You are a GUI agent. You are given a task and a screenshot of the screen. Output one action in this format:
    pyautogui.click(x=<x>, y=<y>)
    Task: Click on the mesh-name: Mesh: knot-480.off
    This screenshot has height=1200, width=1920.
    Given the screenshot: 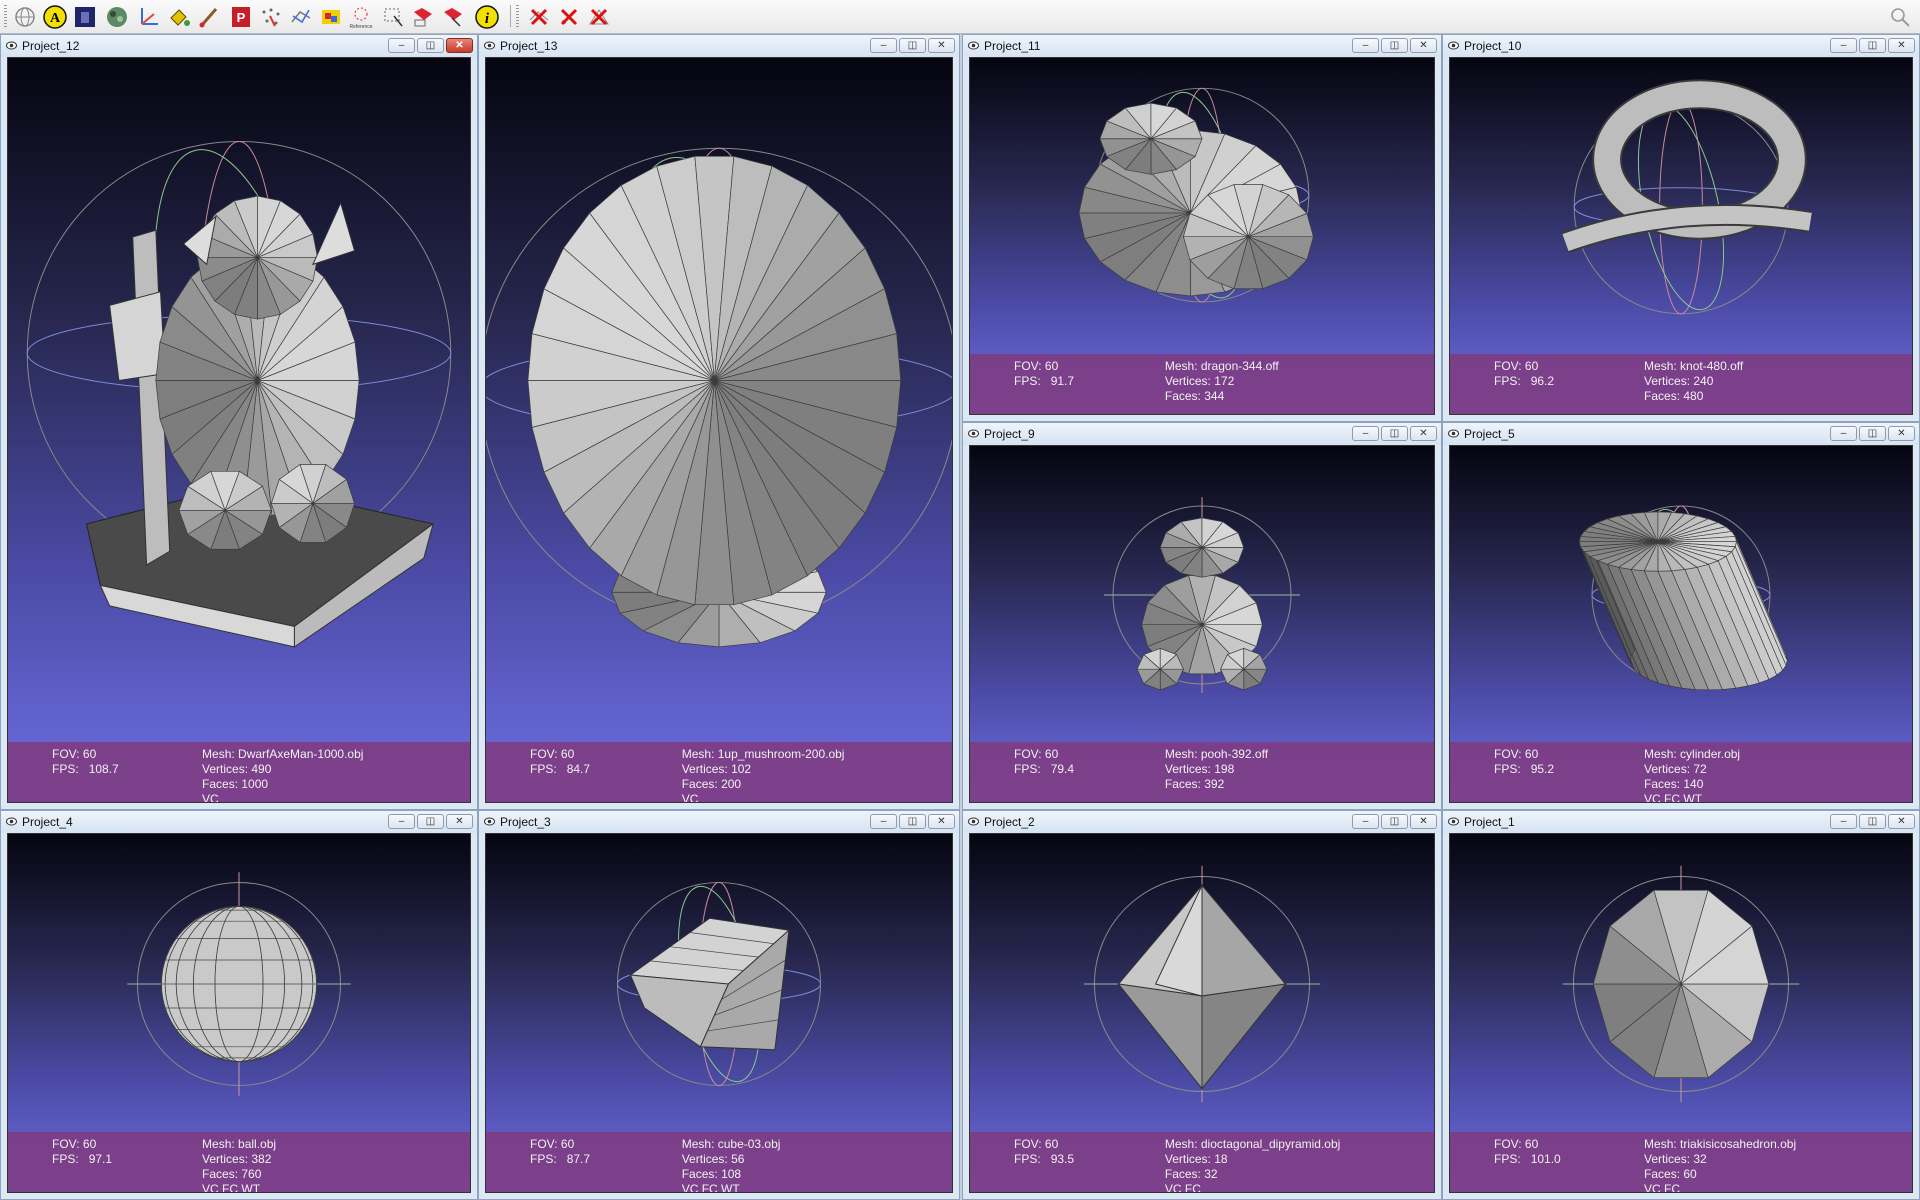 What is the action you would take?
    pyautogui.click(x=1694, y=366)
    